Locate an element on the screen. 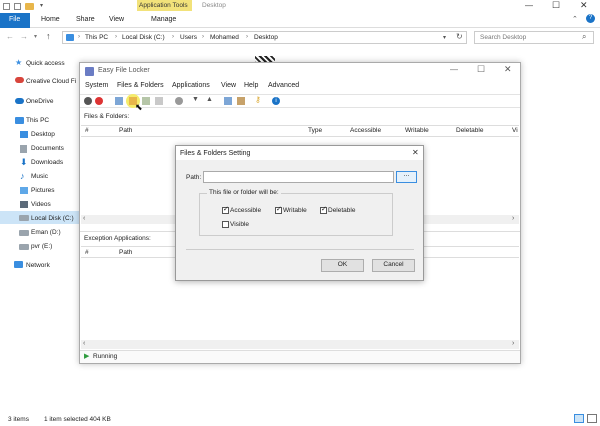 Image resolution: width=600 pixels, height=426 pixels. sidebar-item-desktop: Desktop is located at coordinates (43, 134).